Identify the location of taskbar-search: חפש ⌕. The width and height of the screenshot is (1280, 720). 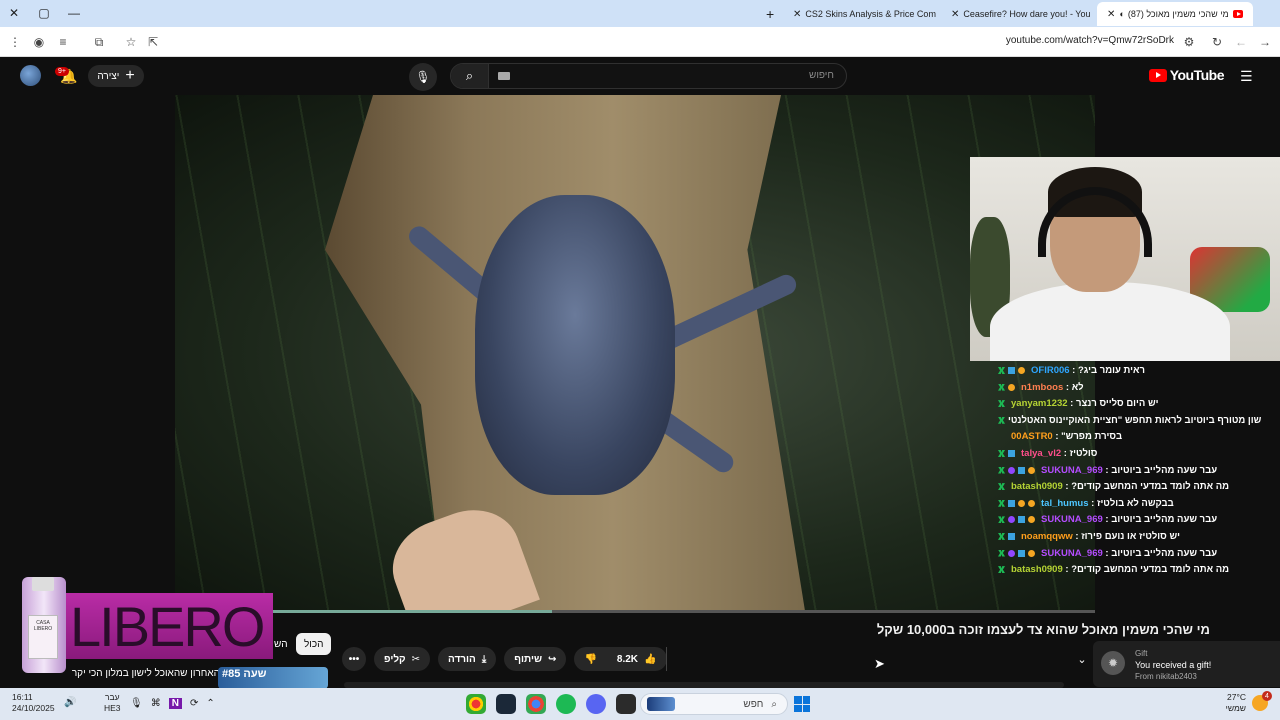
(714, 704).